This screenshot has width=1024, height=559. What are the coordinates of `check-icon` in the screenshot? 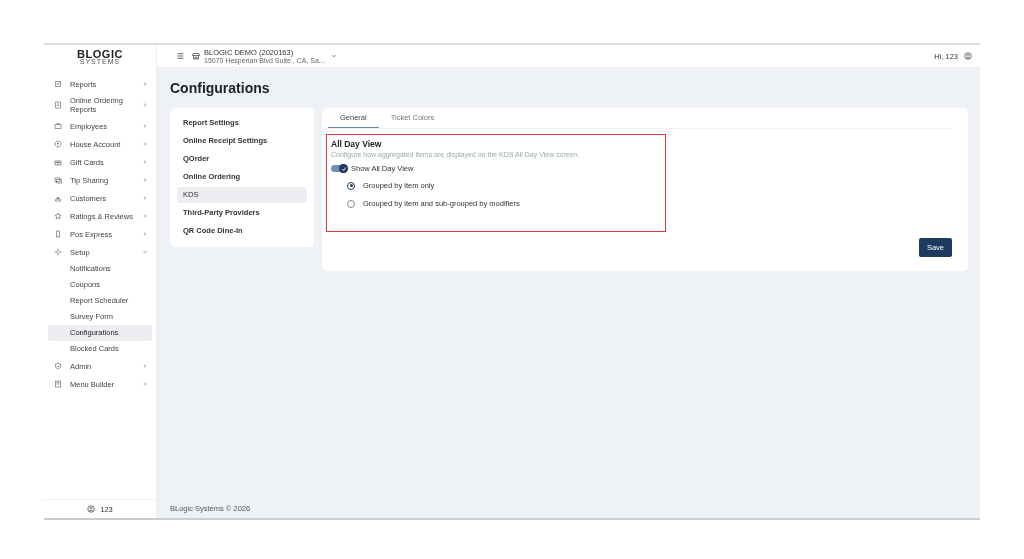 It's located at (343, 168).